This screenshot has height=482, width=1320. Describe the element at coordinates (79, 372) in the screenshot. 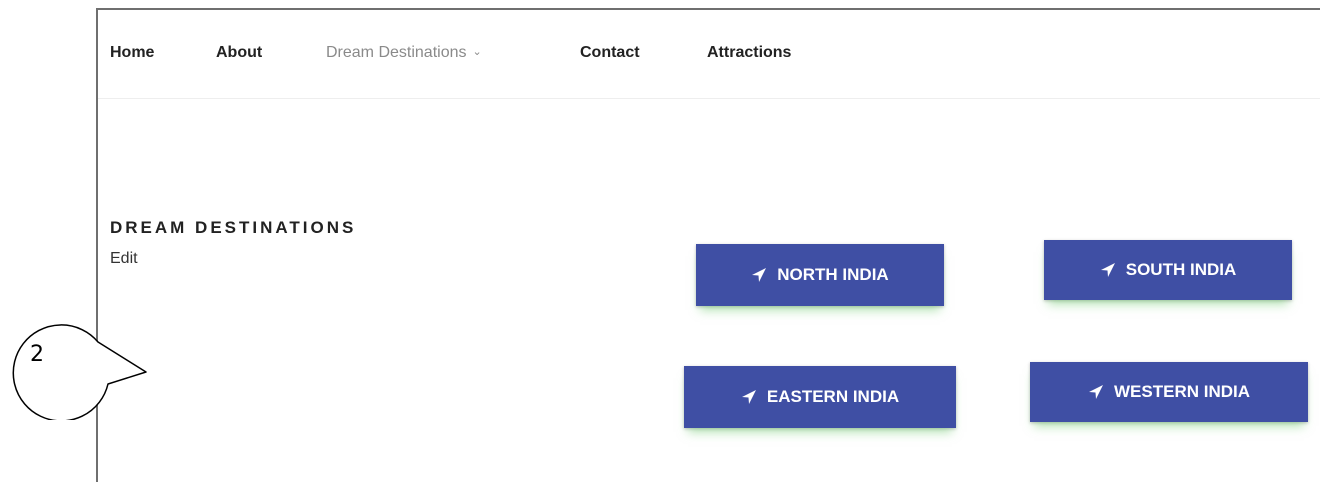

I see `callout-bubble` at that location.